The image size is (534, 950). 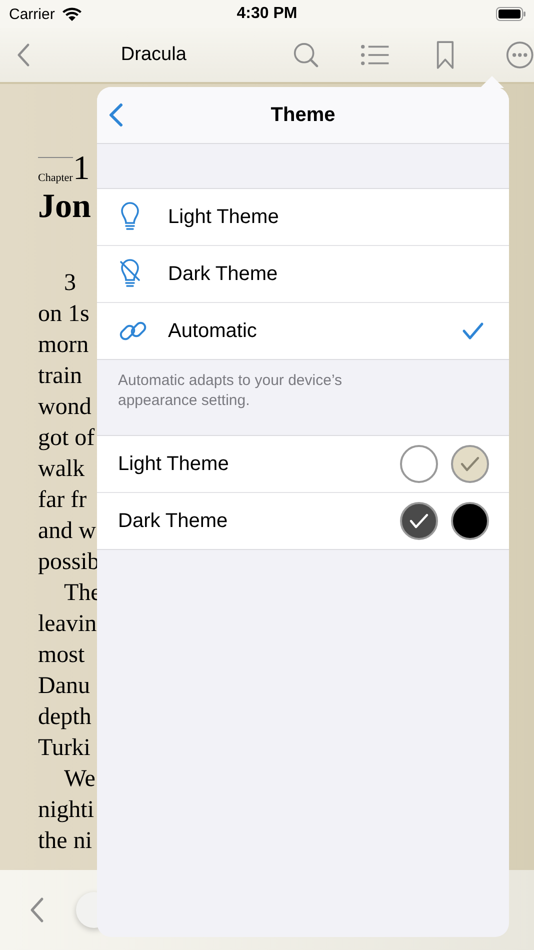 I want to click on book-text-line: got of, so click(x=66, y=438).